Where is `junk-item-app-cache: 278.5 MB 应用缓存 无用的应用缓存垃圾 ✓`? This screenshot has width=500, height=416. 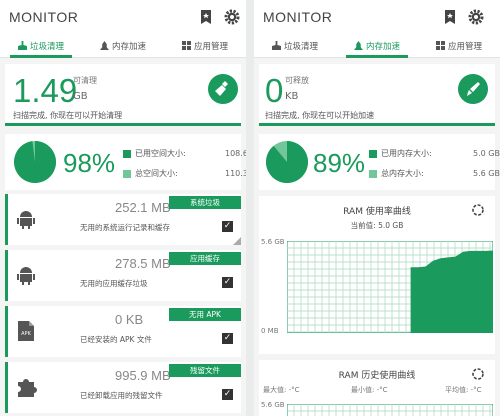
junk-item-app-cache: 278.5 MB 应用缓存 无用的应用缓存垃圾 ✓ is located at coordinates (123, 275).